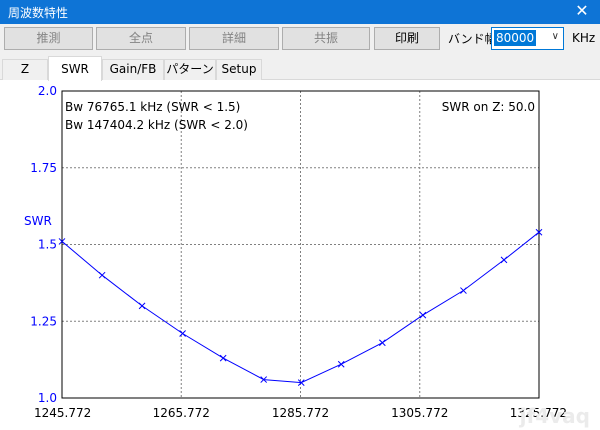  Describe the element at coordinates (181, 413) in the screenshot. I see `x-tick-label: 1265.772` at that location.